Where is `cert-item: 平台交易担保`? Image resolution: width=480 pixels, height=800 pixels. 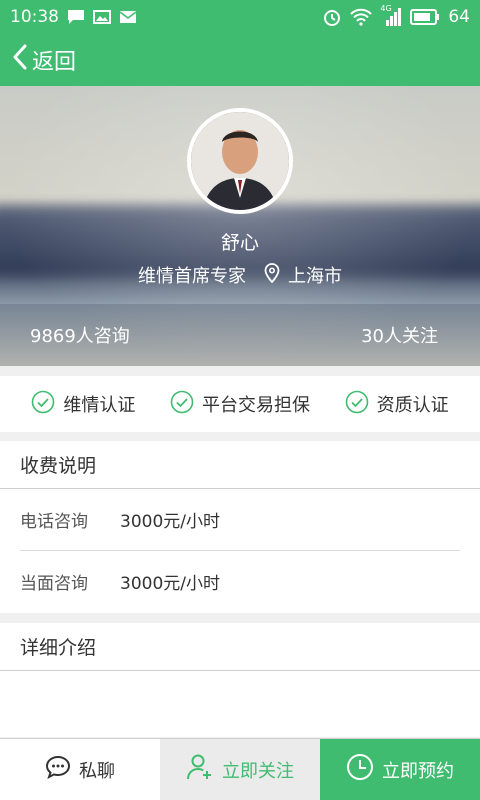 cert-item: 平台交易担保 is located at coordinates (240, 404).